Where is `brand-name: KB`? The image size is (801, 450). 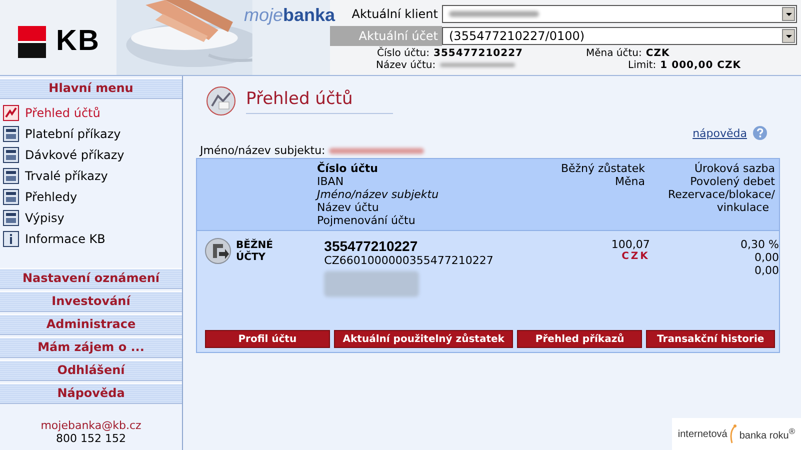 brand-name: KB is located at coordinates (78, 41).